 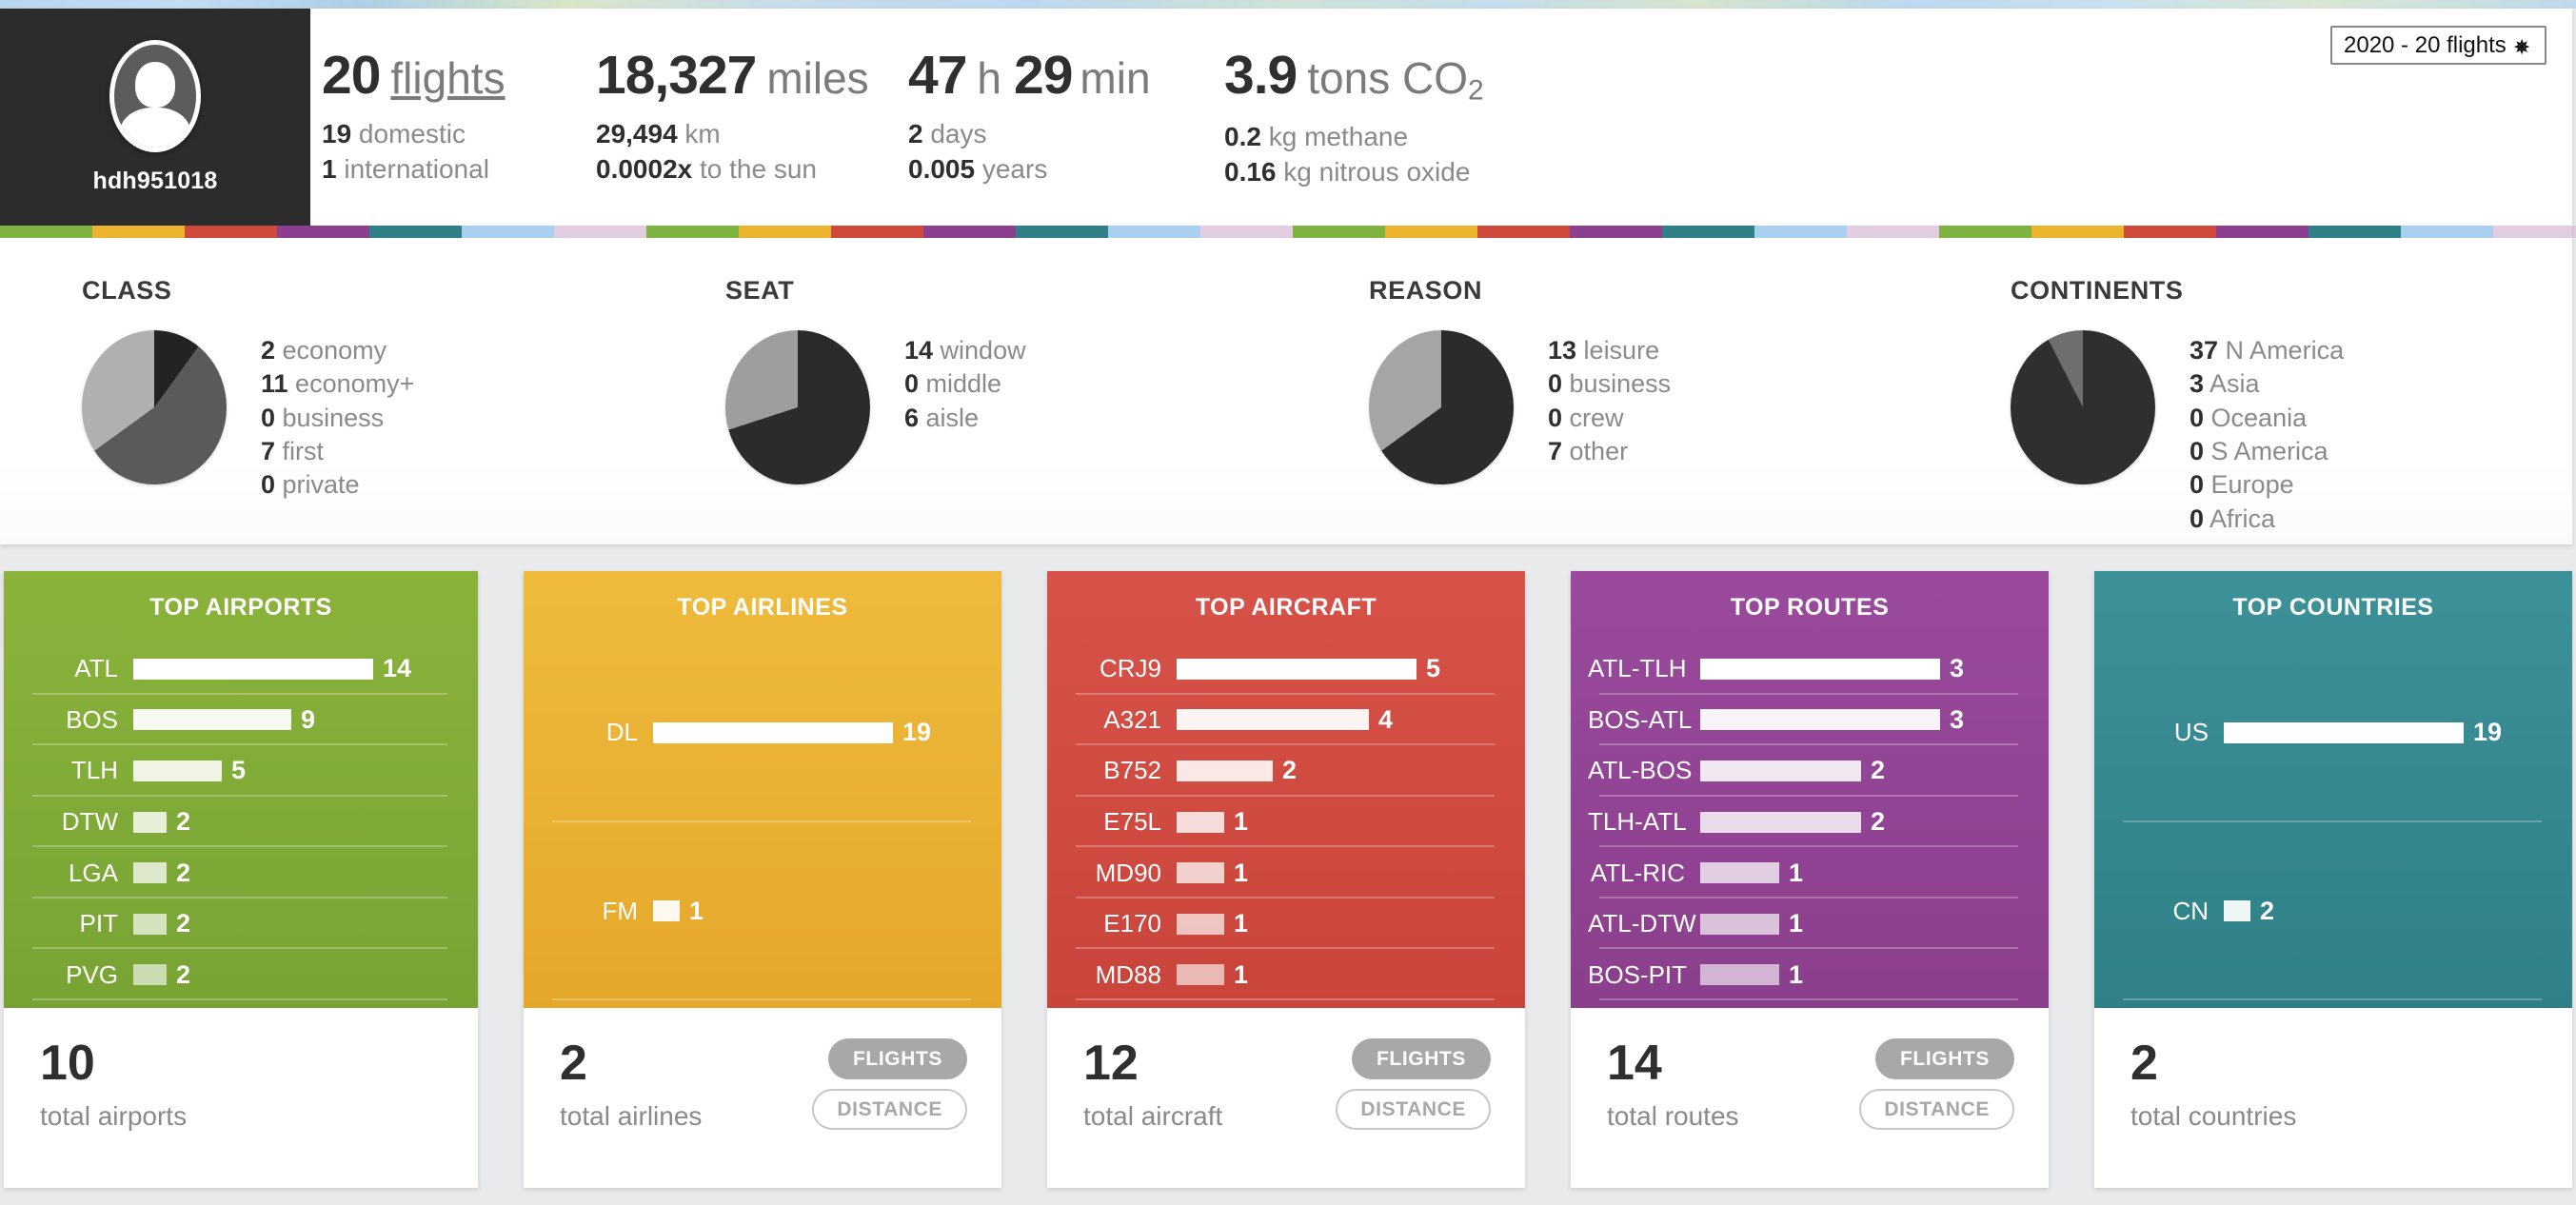 I want to click on stat-flights-sublines: 19 domestic 1 international, so click(x=413, y=152).